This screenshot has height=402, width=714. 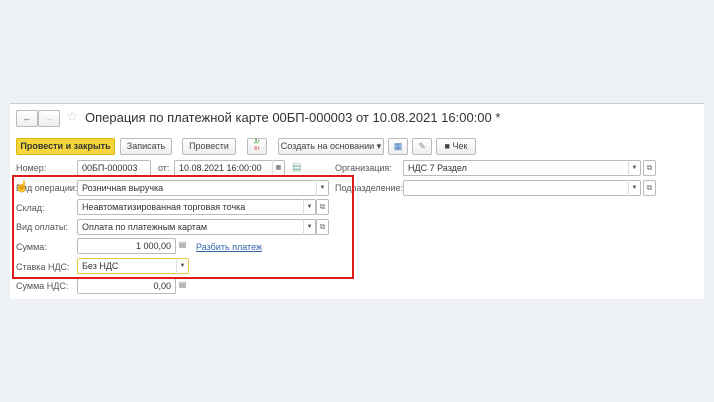 I want to click on create-based-on-button: Создать на основании ▾, so click(x=331, y=146).